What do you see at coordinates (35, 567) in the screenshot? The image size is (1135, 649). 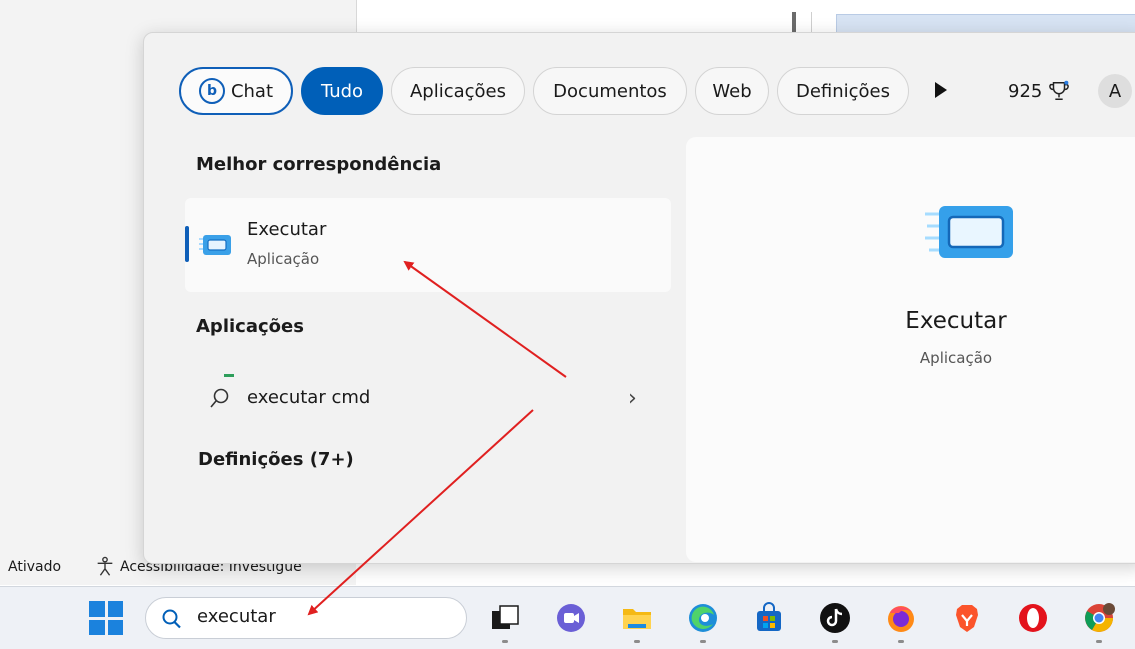 I see `status-ativado: Ativado` at bounding box center [35, 567].